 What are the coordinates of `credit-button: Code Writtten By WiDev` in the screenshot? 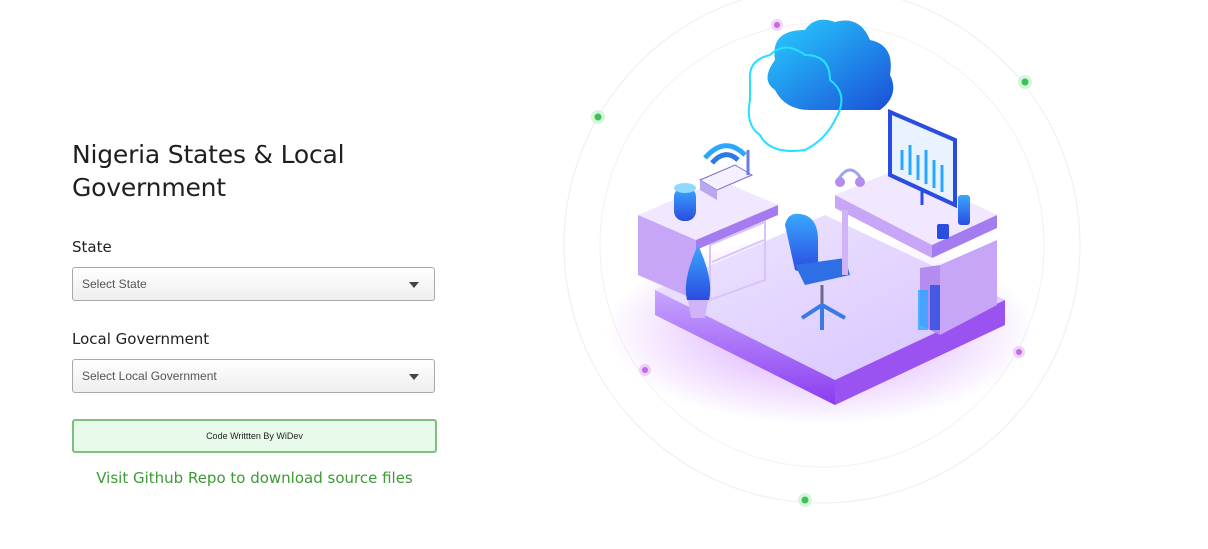 It's located at (254, 436).